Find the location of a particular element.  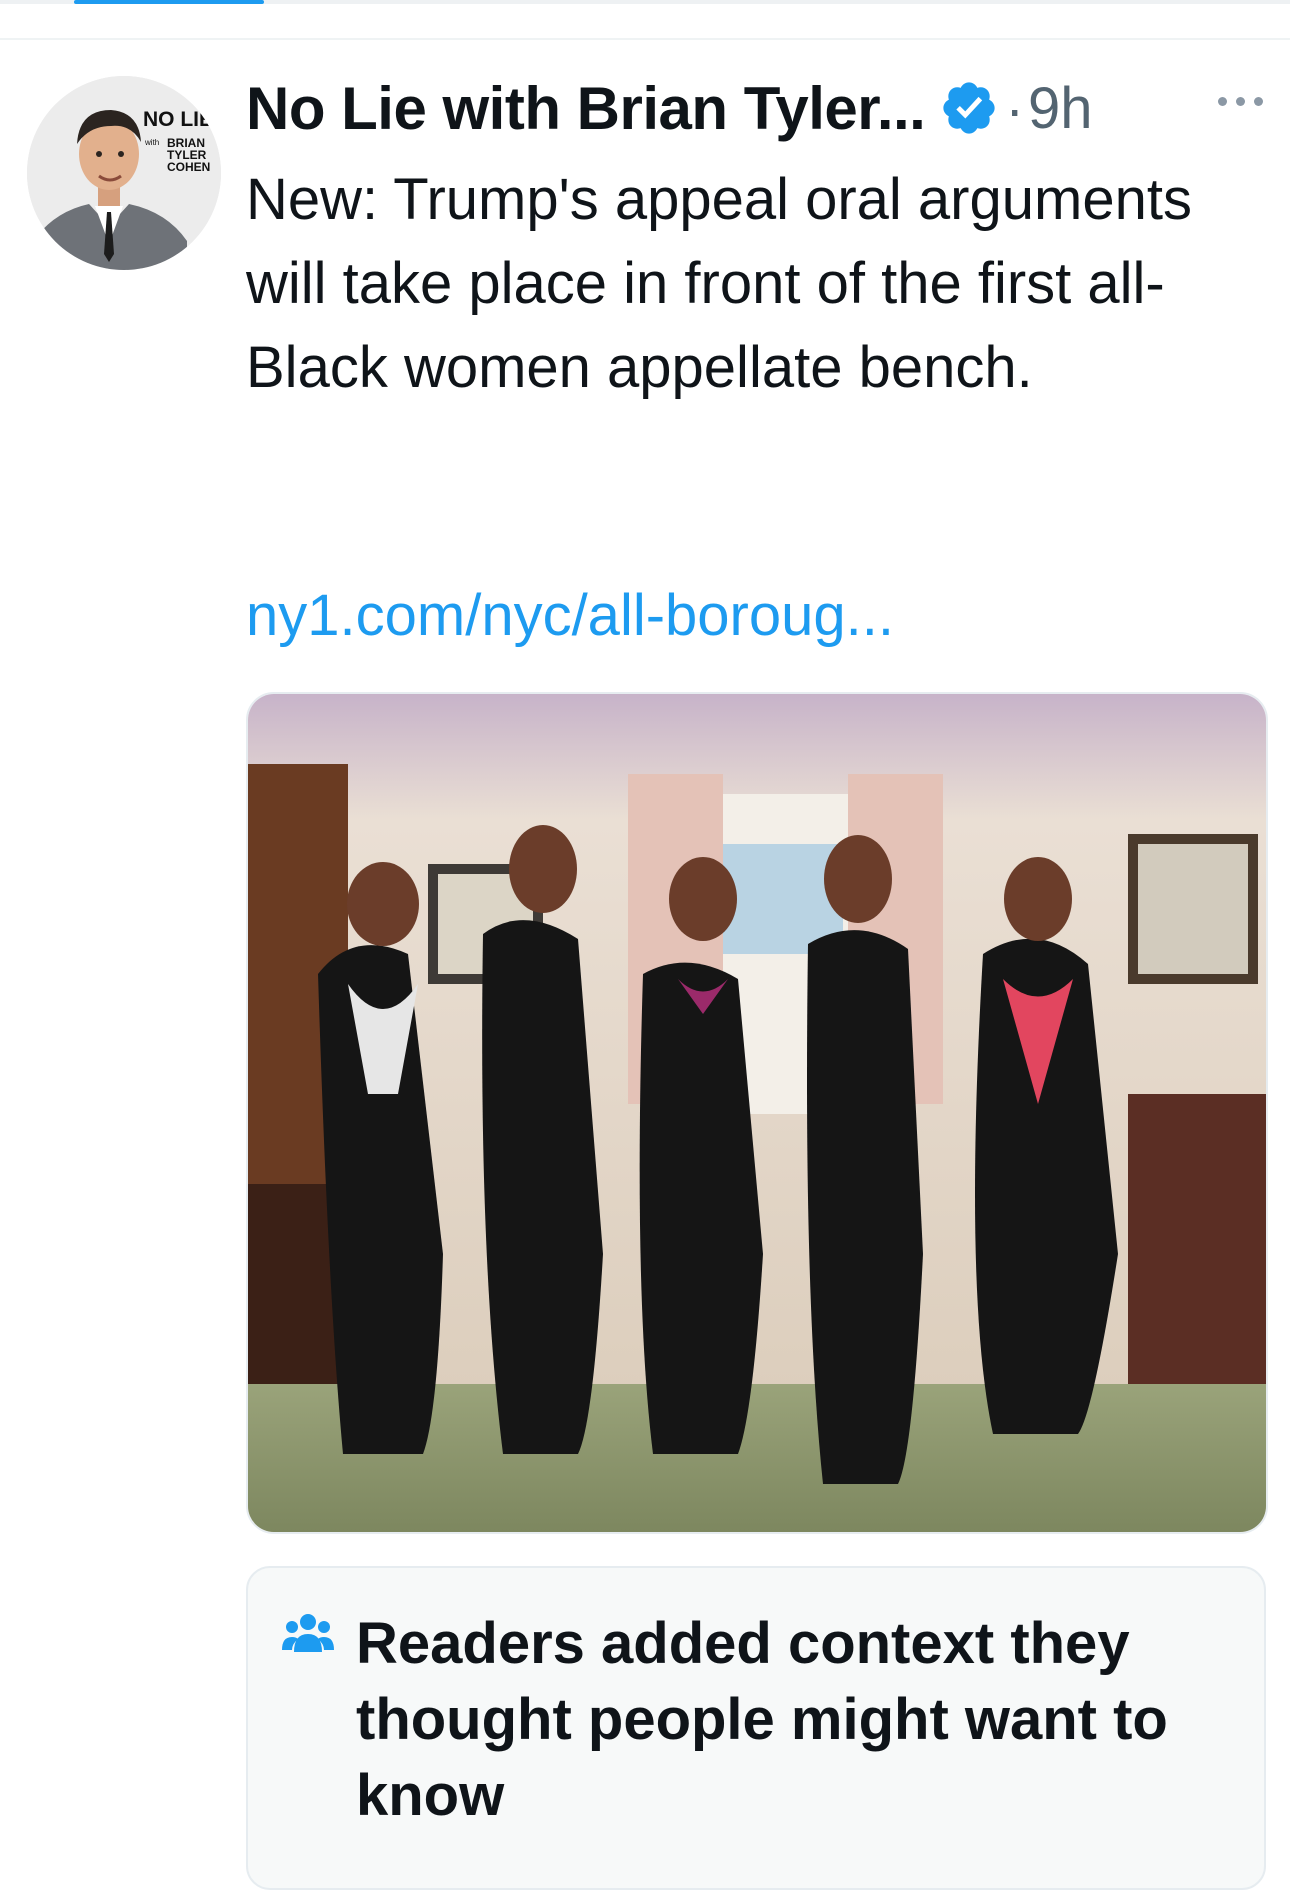

timestamp: 9h is located at coordinates (1060, 108).